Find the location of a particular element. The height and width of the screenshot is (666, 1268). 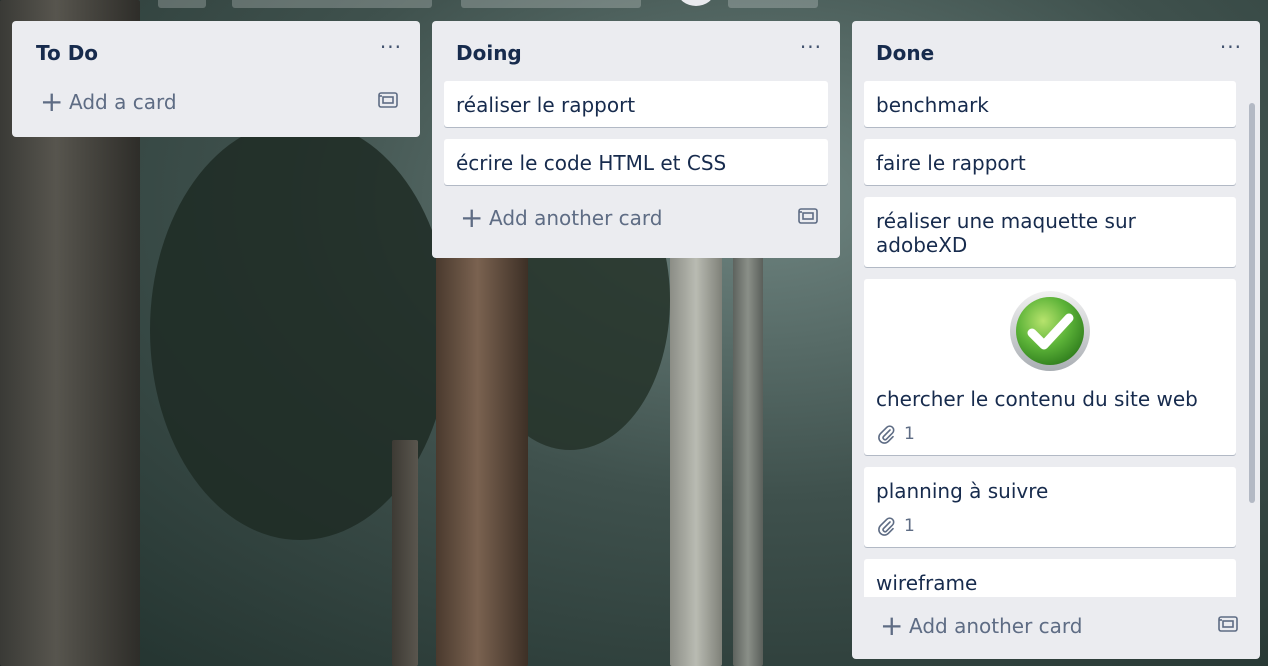

card: chercher le contenu du site web 1 is located at coordinates (1050, 367).